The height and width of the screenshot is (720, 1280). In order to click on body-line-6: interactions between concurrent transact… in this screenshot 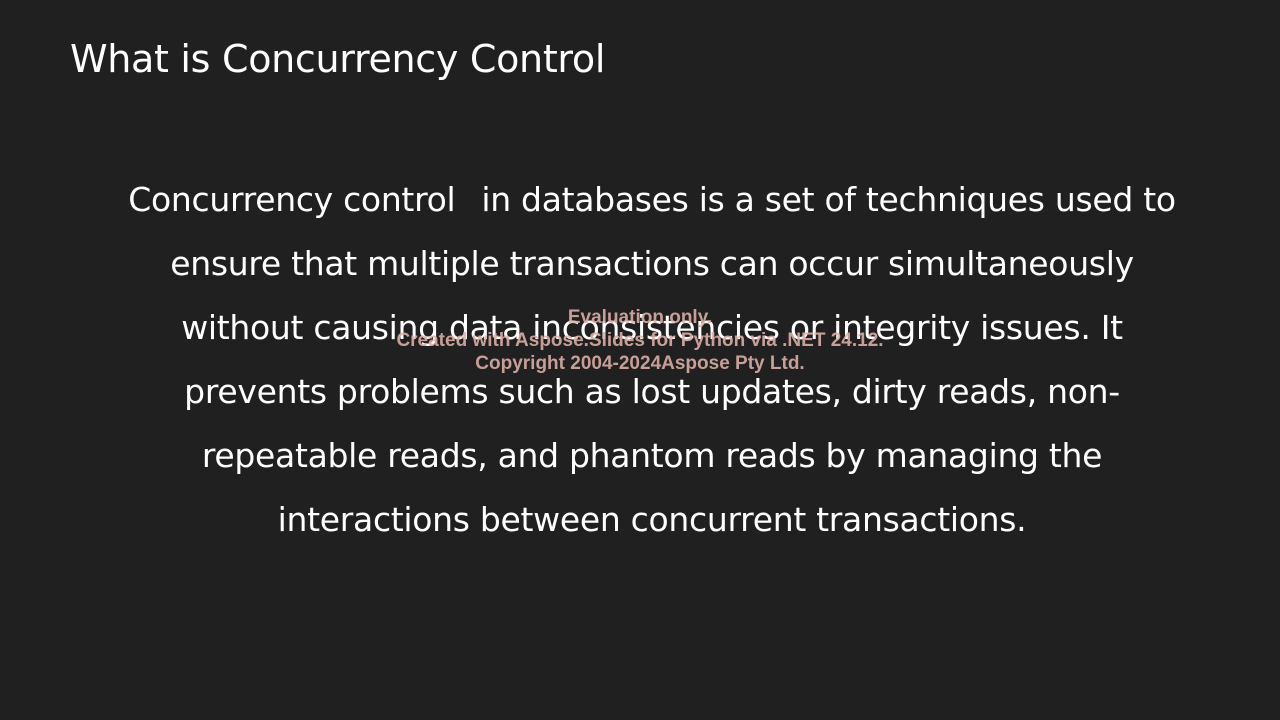, I will do `click(652, 519)`.